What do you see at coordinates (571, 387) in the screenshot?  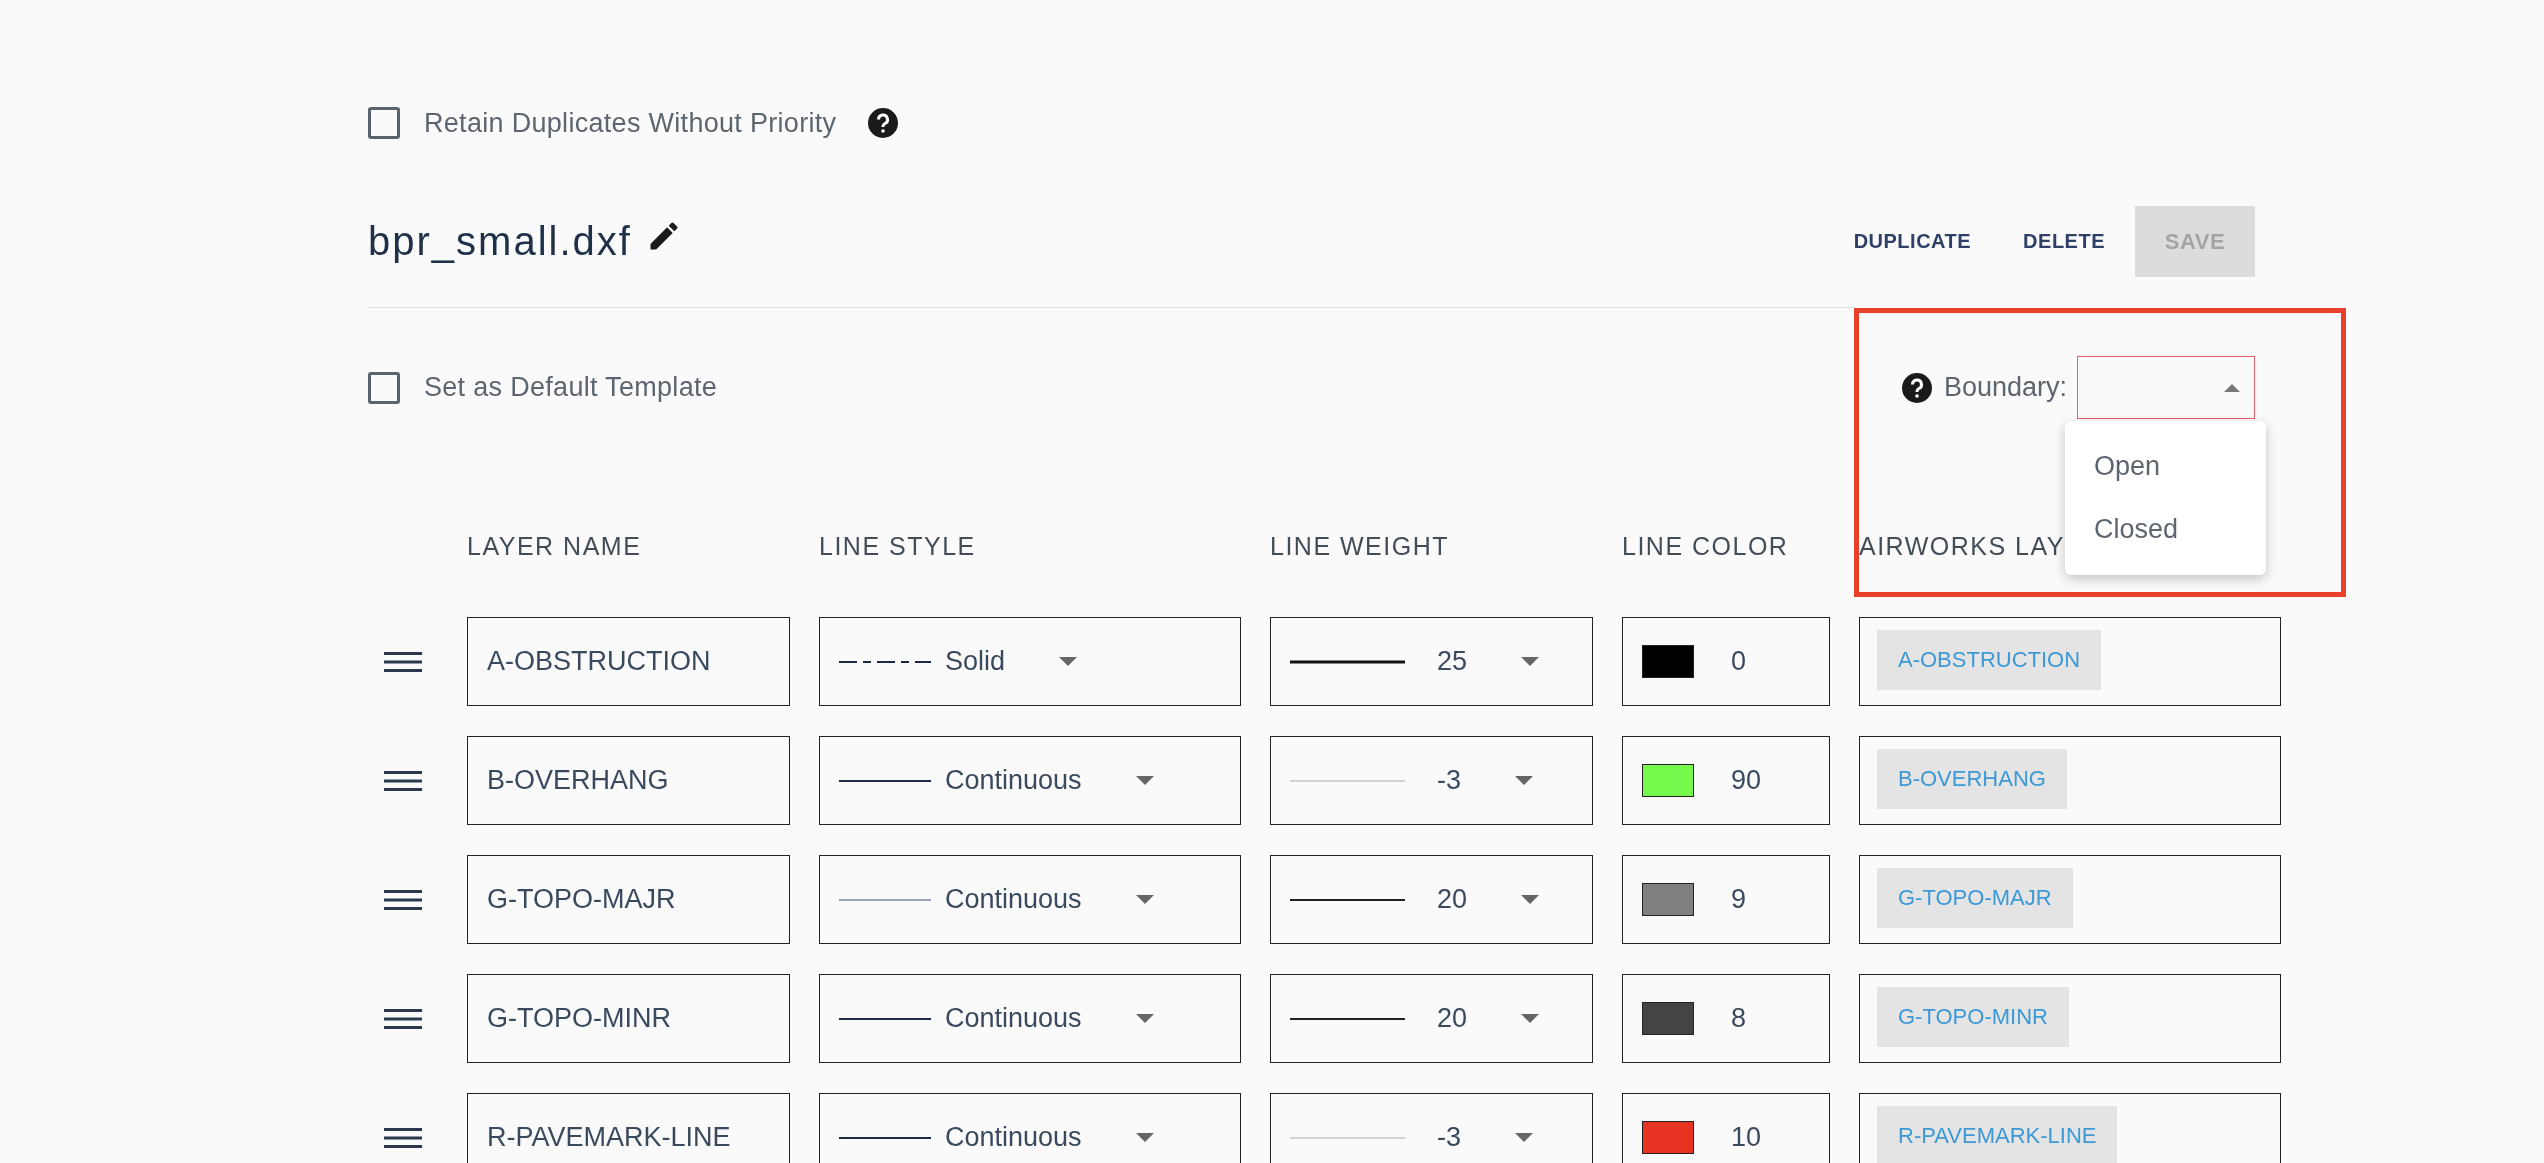 I see `checkbox-label: Set as Default Template` at bounding box center [571, 387].